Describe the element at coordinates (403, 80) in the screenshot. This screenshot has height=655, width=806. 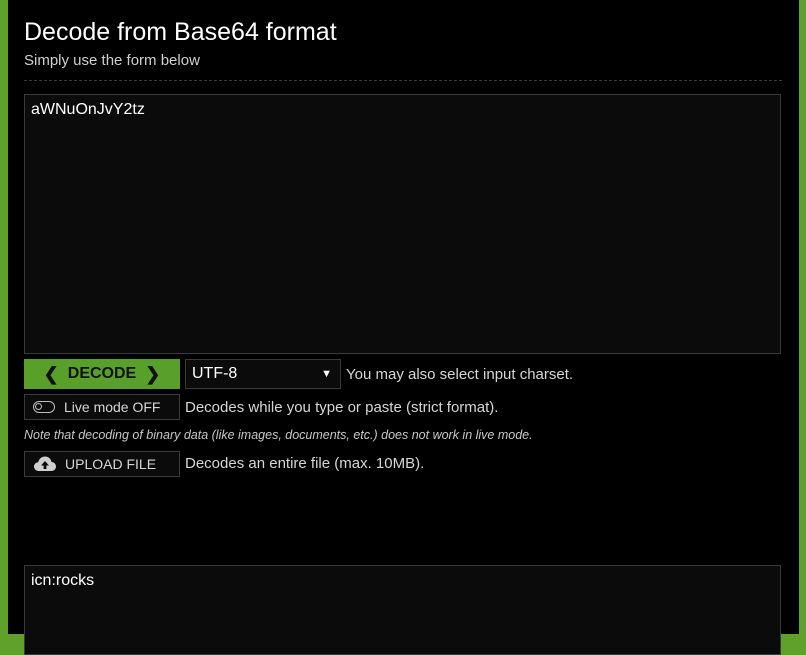
I see `divider` at that location.